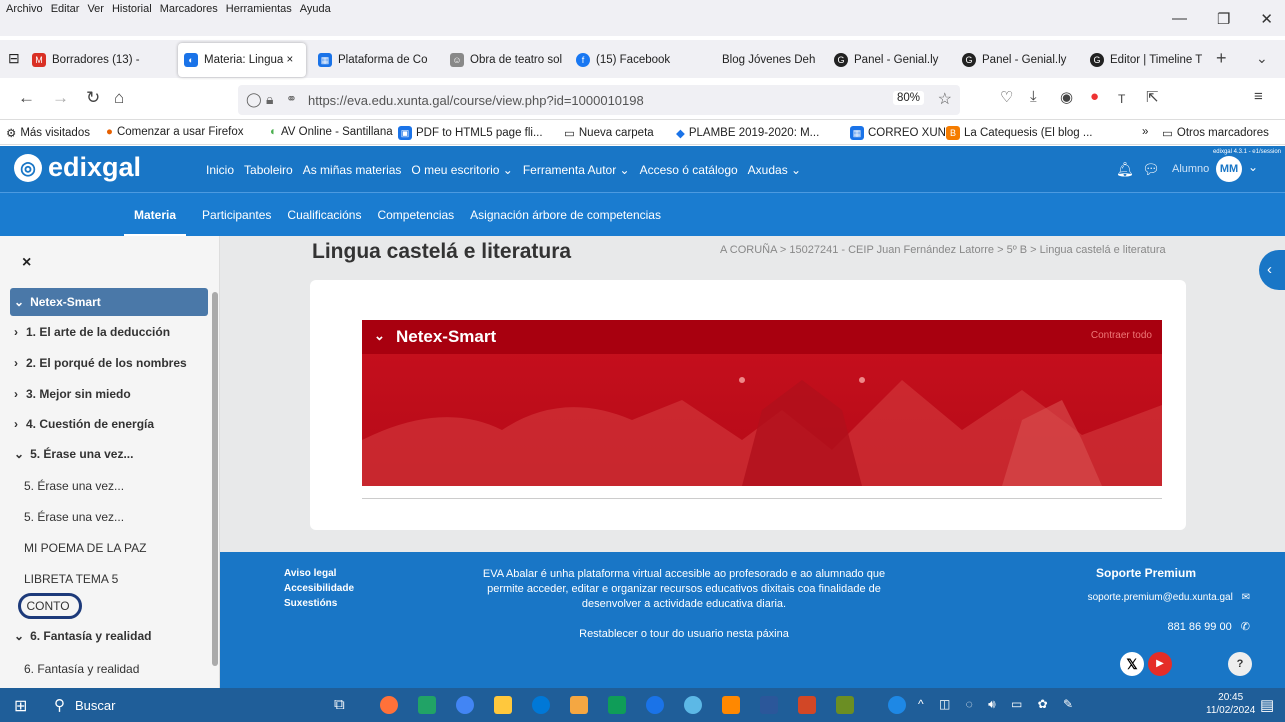 Image resolution: width=1285 pixels, height=722 pixels. I want to click on task-view-icon: ⧉, so click(339, 704).